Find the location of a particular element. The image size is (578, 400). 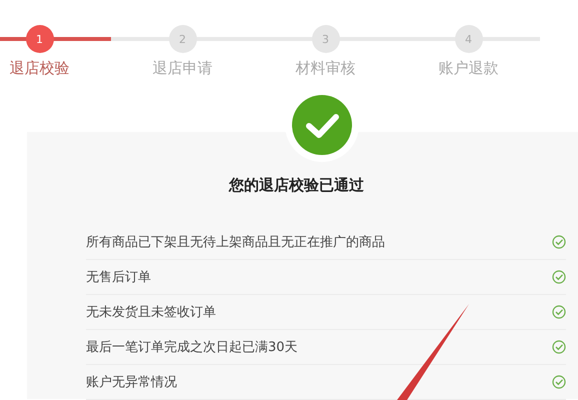

step-number: 1 is located at coordinates (40, 39).